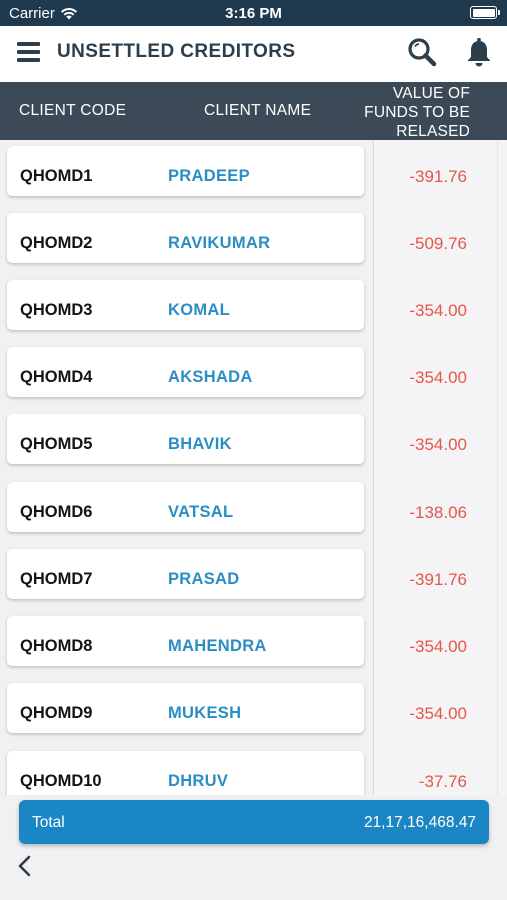  What do you see at coordinates (56, 243) in the screenshot?
I see `client-code: QHOMD2` at bounding box center [56, 243].